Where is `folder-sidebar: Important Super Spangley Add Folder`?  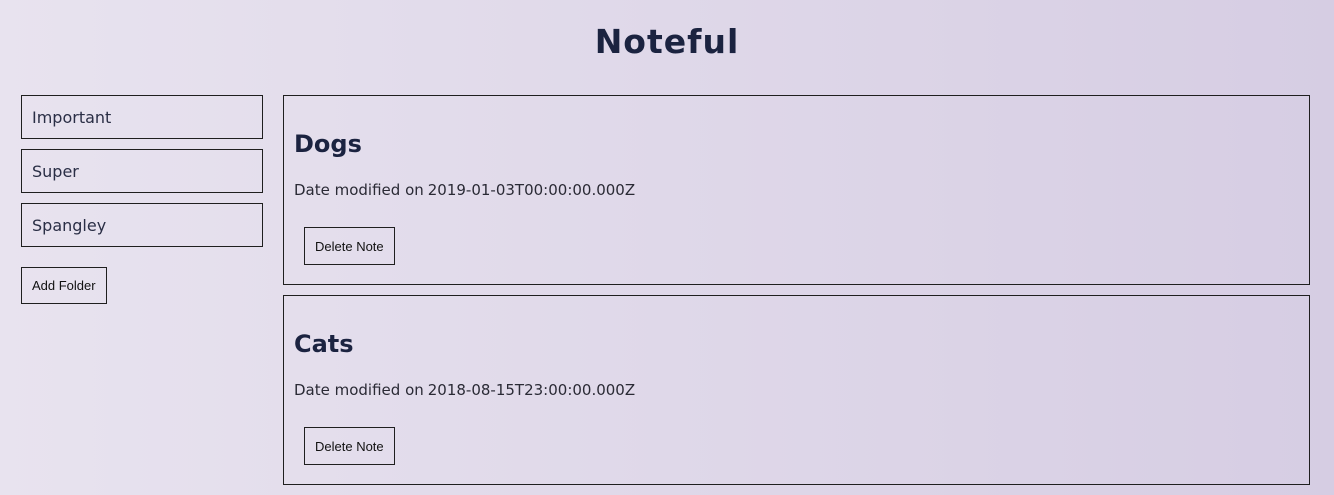
folder-sidebar: Important Super Spangley Add Folder is located at coordinates (142, 199).